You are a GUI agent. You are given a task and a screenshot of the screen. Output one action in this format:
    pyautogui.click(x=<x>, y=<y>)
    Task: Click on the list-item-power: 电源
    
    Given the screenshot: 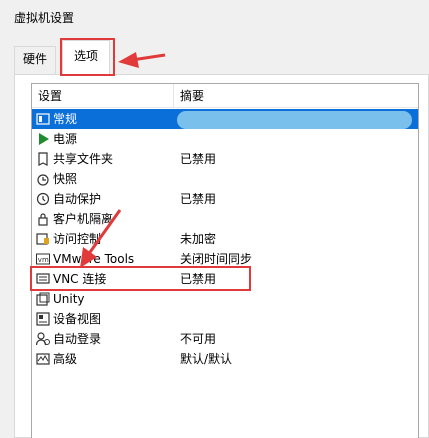 What is the action you would take?
    pyautogui.click(x=225, y=139)
    